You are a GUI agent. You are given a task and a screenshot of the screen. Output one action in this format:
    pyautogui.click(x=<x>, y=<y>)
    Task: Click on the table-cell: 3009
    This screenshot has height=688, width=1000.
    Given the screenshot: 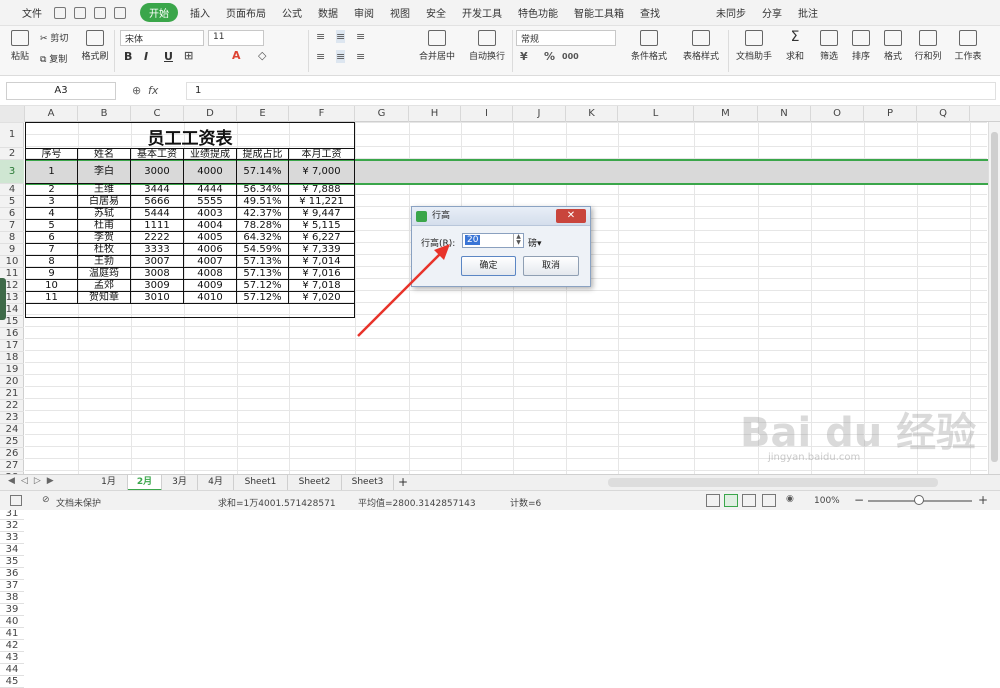 What is the action you would take?
    pyautogui.click(x=157, y=286)
    